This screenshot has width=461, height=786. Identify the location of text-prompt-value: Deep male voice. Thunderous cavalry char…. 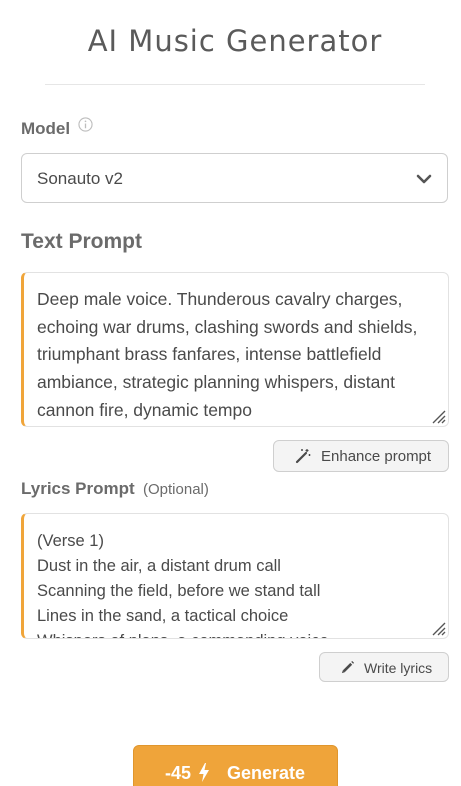
(230, 354).